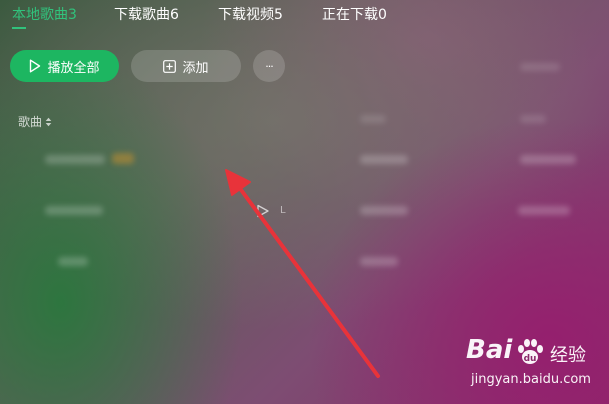  Describe the element at coordinates (568, 355) in the screenshot. I see `watermark-product: 经验` at that location.